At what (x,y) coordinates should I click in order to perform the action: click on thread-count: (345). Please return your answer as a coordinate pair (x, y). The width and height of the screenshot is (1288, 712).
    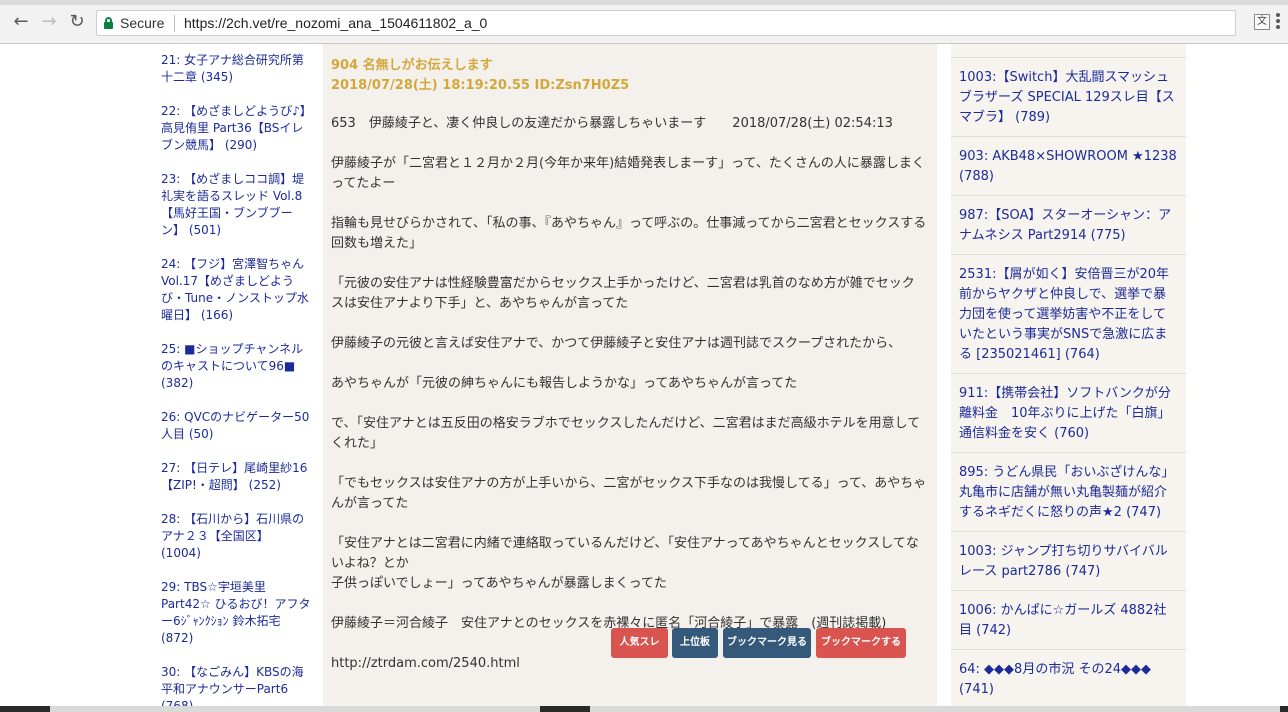
    Looking at the image, I should click on (217, 77).